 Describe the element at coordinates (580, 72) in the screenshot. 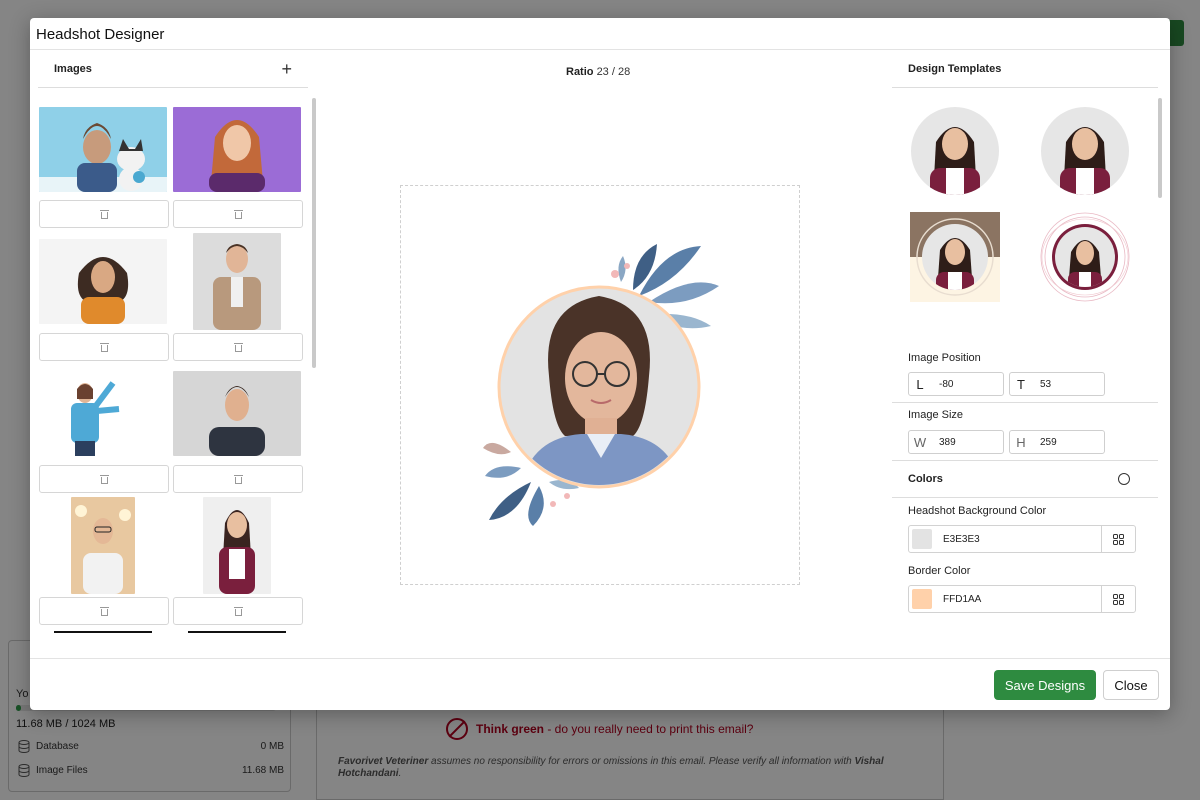

I see `ratio-key: Ratio` at that location.